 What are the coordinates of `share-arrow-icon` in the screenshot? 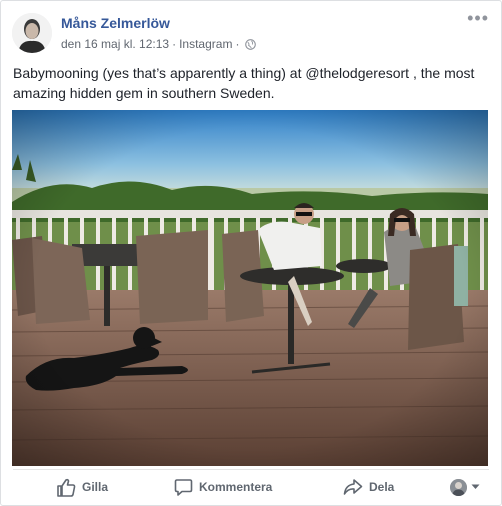 It's located at (353, 487).